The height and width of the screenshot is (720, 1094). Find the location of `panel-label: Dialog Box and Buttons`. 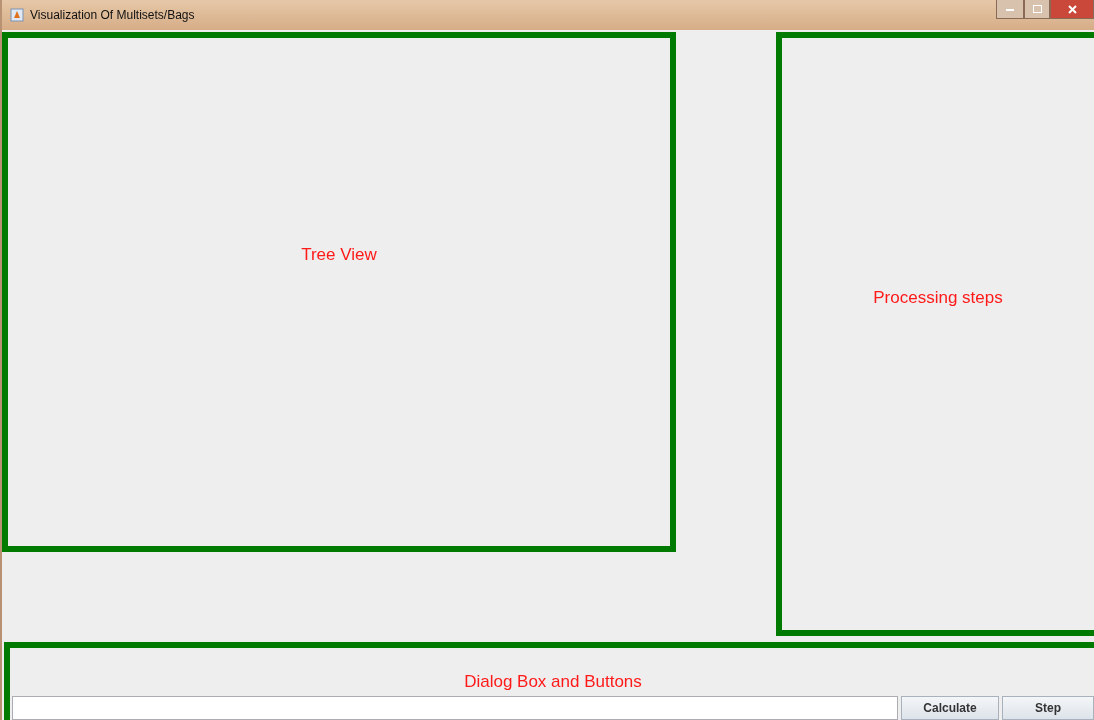

panel-label: Dialog Box and Buttons is located at coordinates (553, 682).